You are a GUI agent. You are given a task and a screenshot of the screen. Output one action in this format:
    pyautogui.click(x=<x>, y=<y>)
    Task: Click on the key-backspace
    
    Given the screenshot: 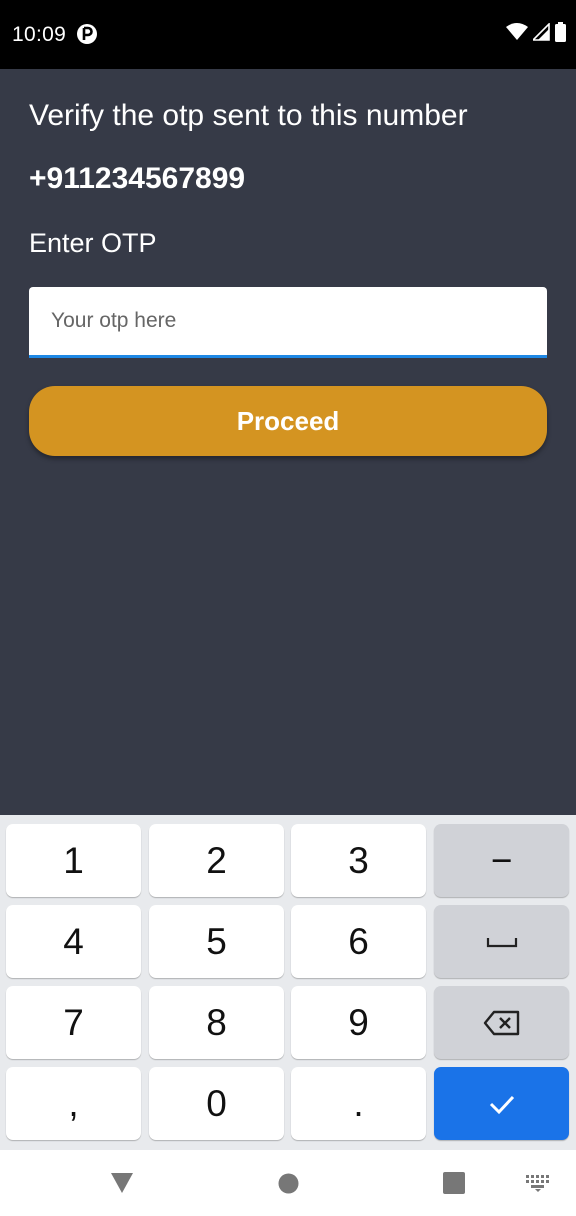 What is the action you would take?
    pyautogui.click(x=501, y=1022)
    